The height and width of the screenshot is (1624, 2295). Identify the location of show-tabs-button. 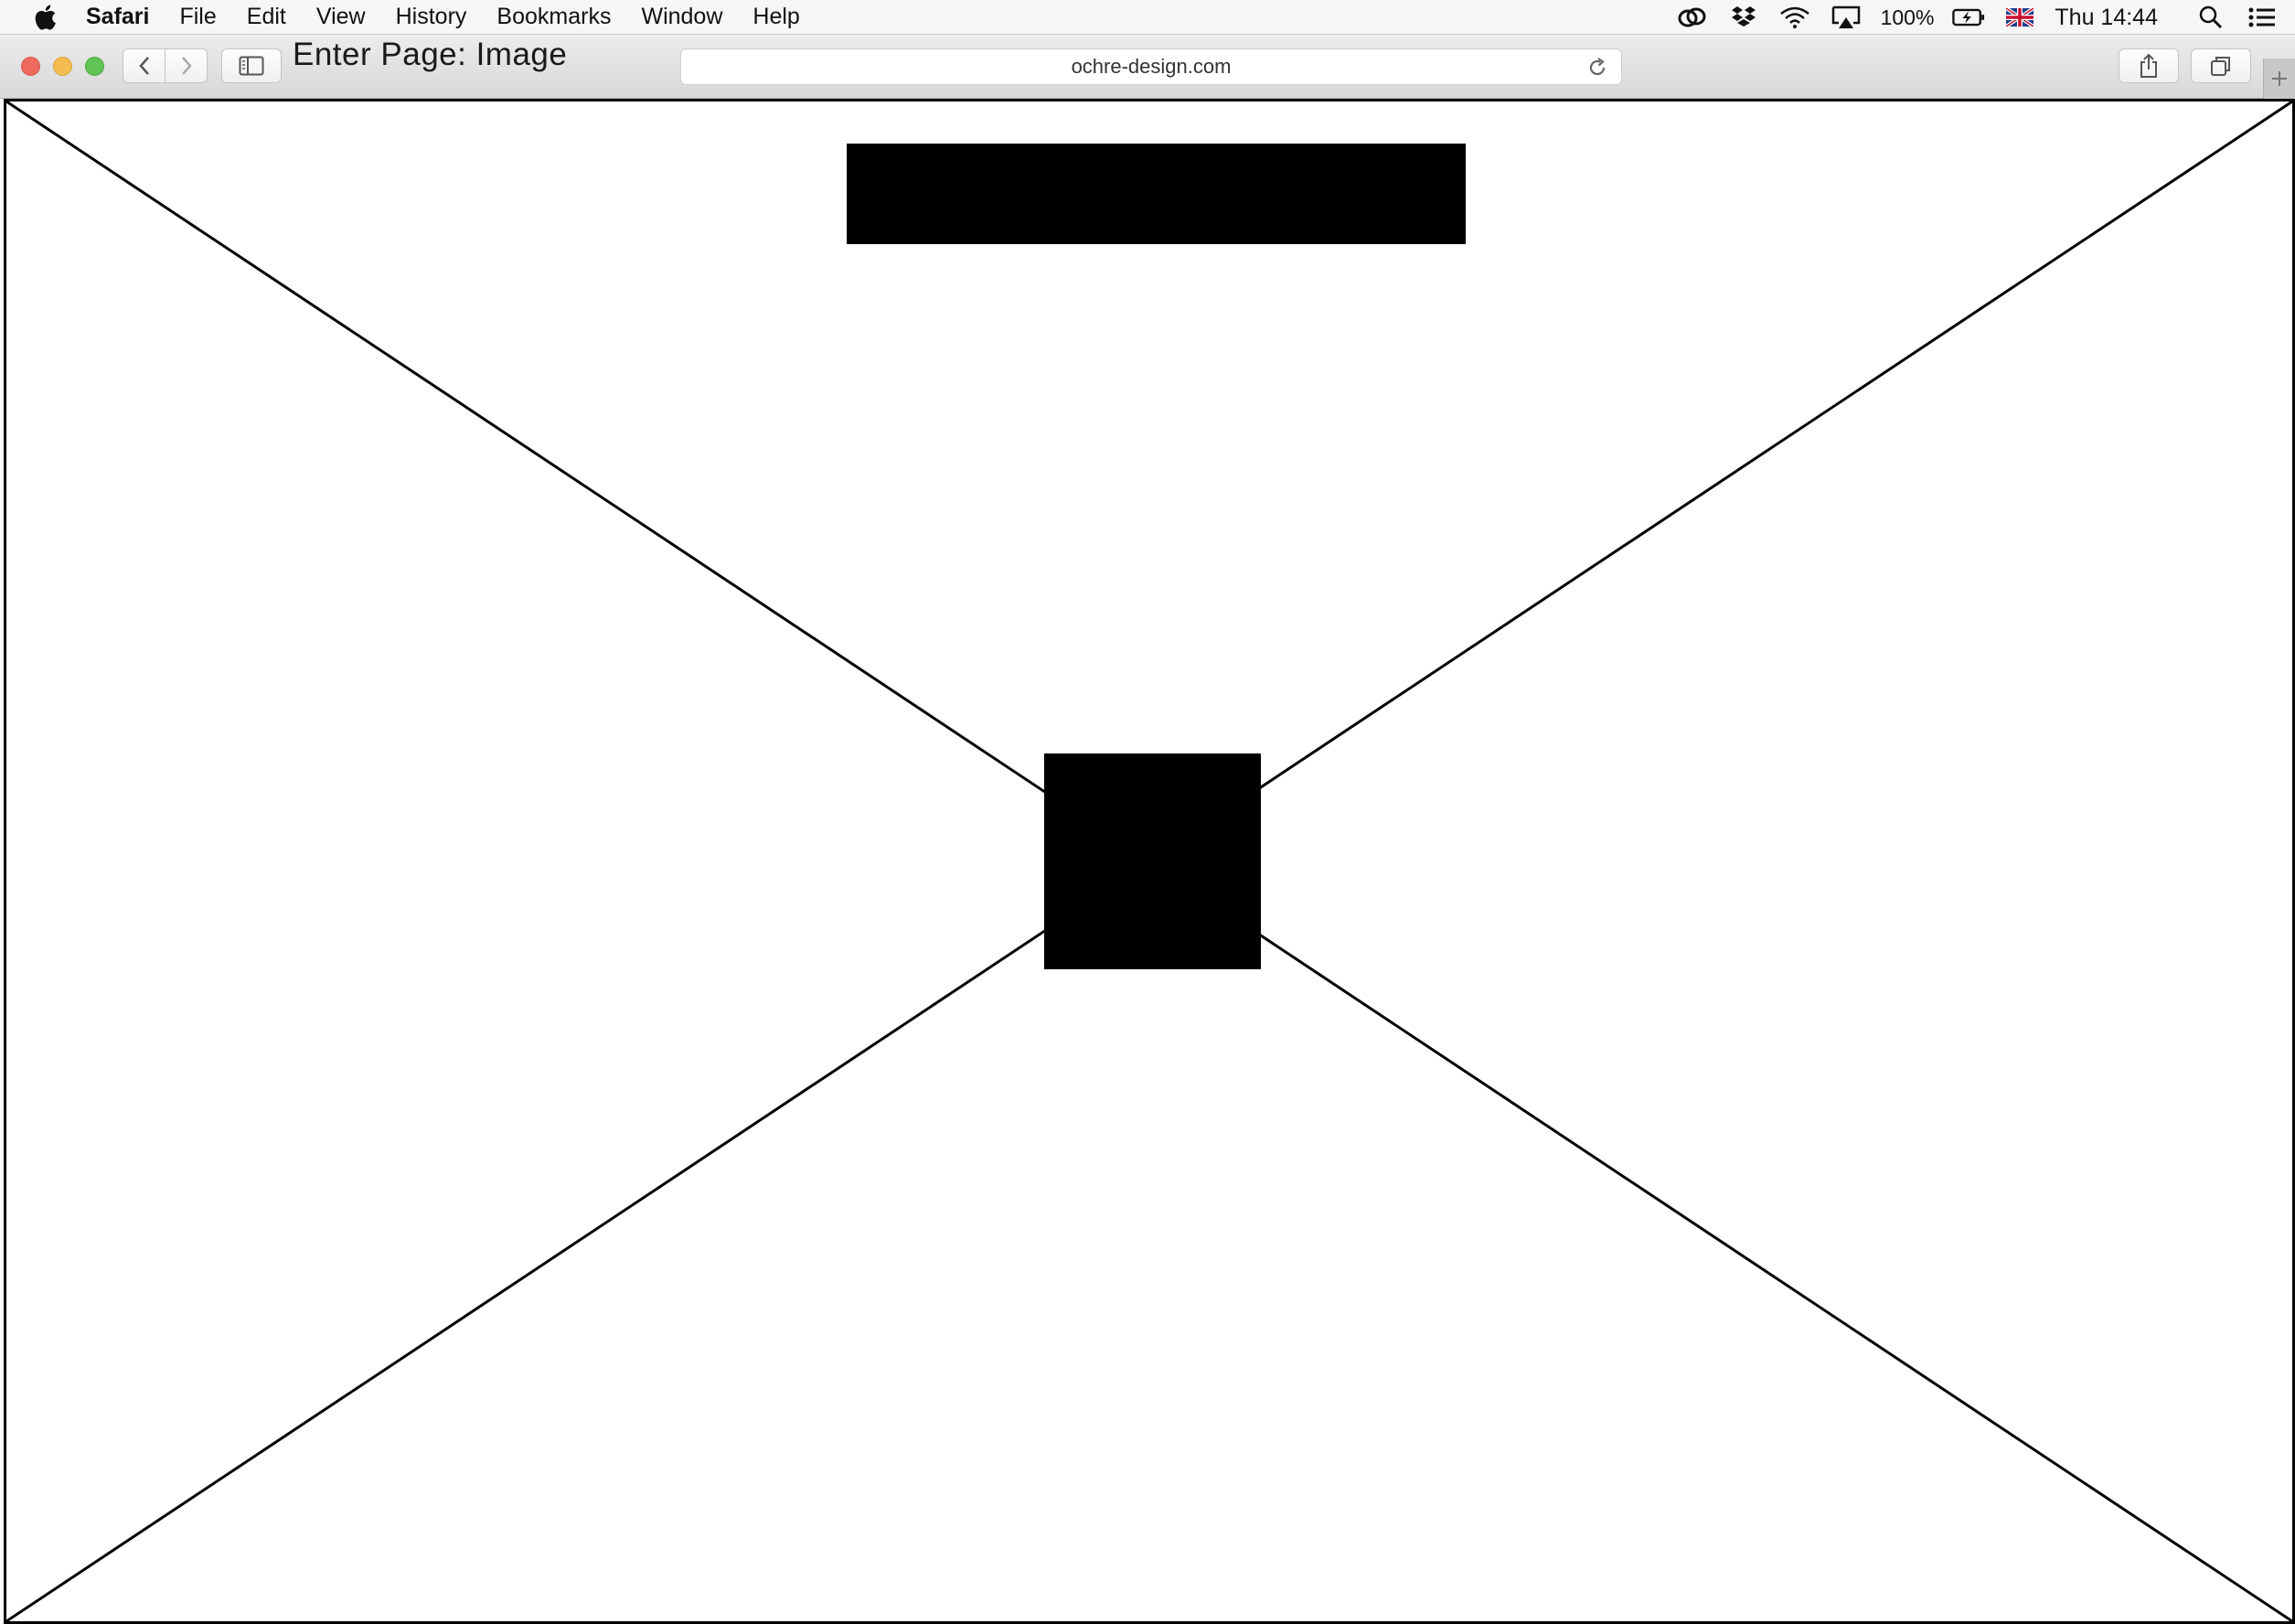
(2221, 65).